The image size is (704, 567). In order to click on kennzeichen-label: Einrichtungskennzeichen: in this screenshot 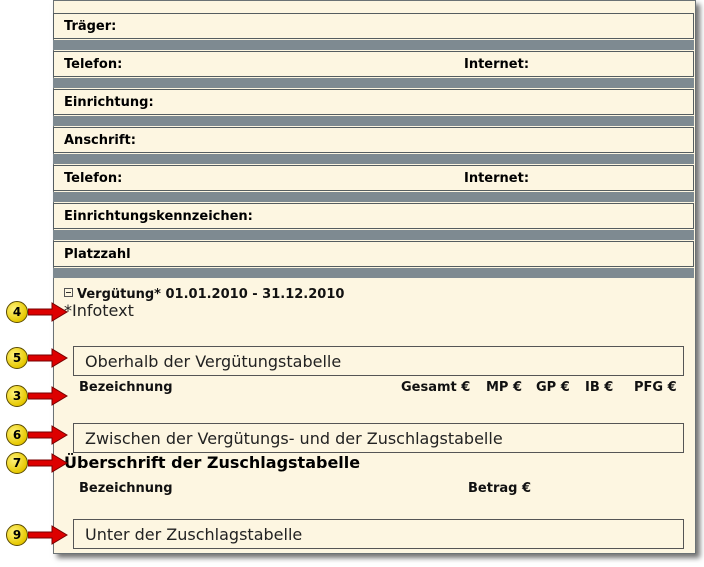, I will do `click(158, 216)`.